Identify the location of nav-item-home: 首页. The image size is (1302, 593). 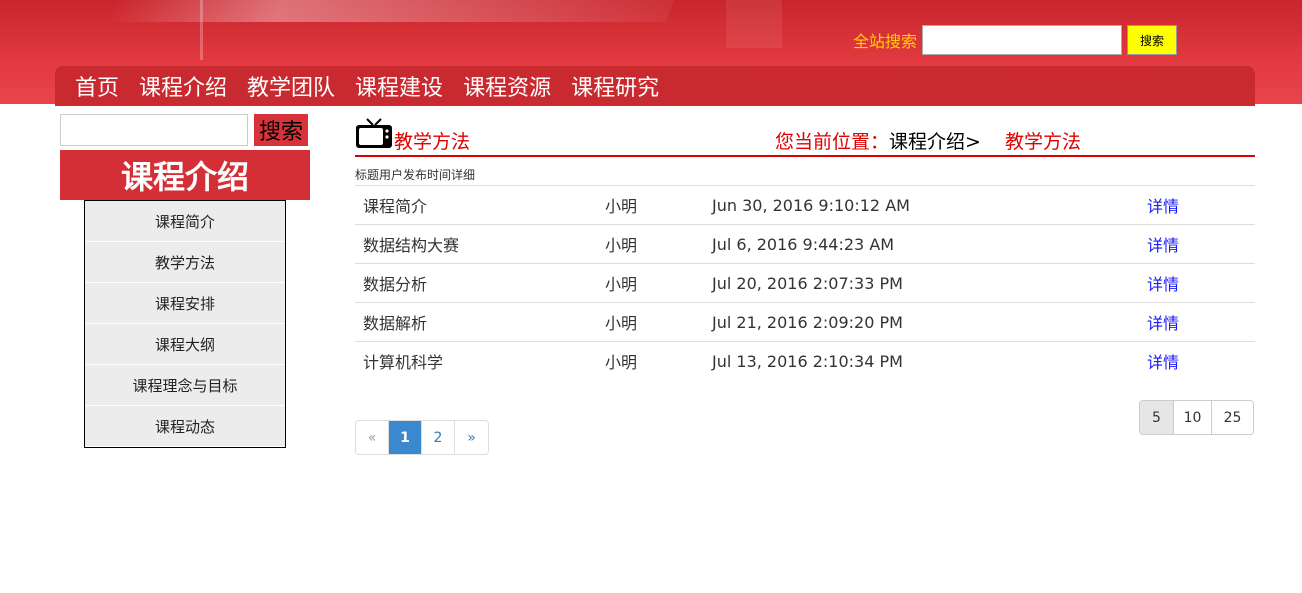
(97, 86).